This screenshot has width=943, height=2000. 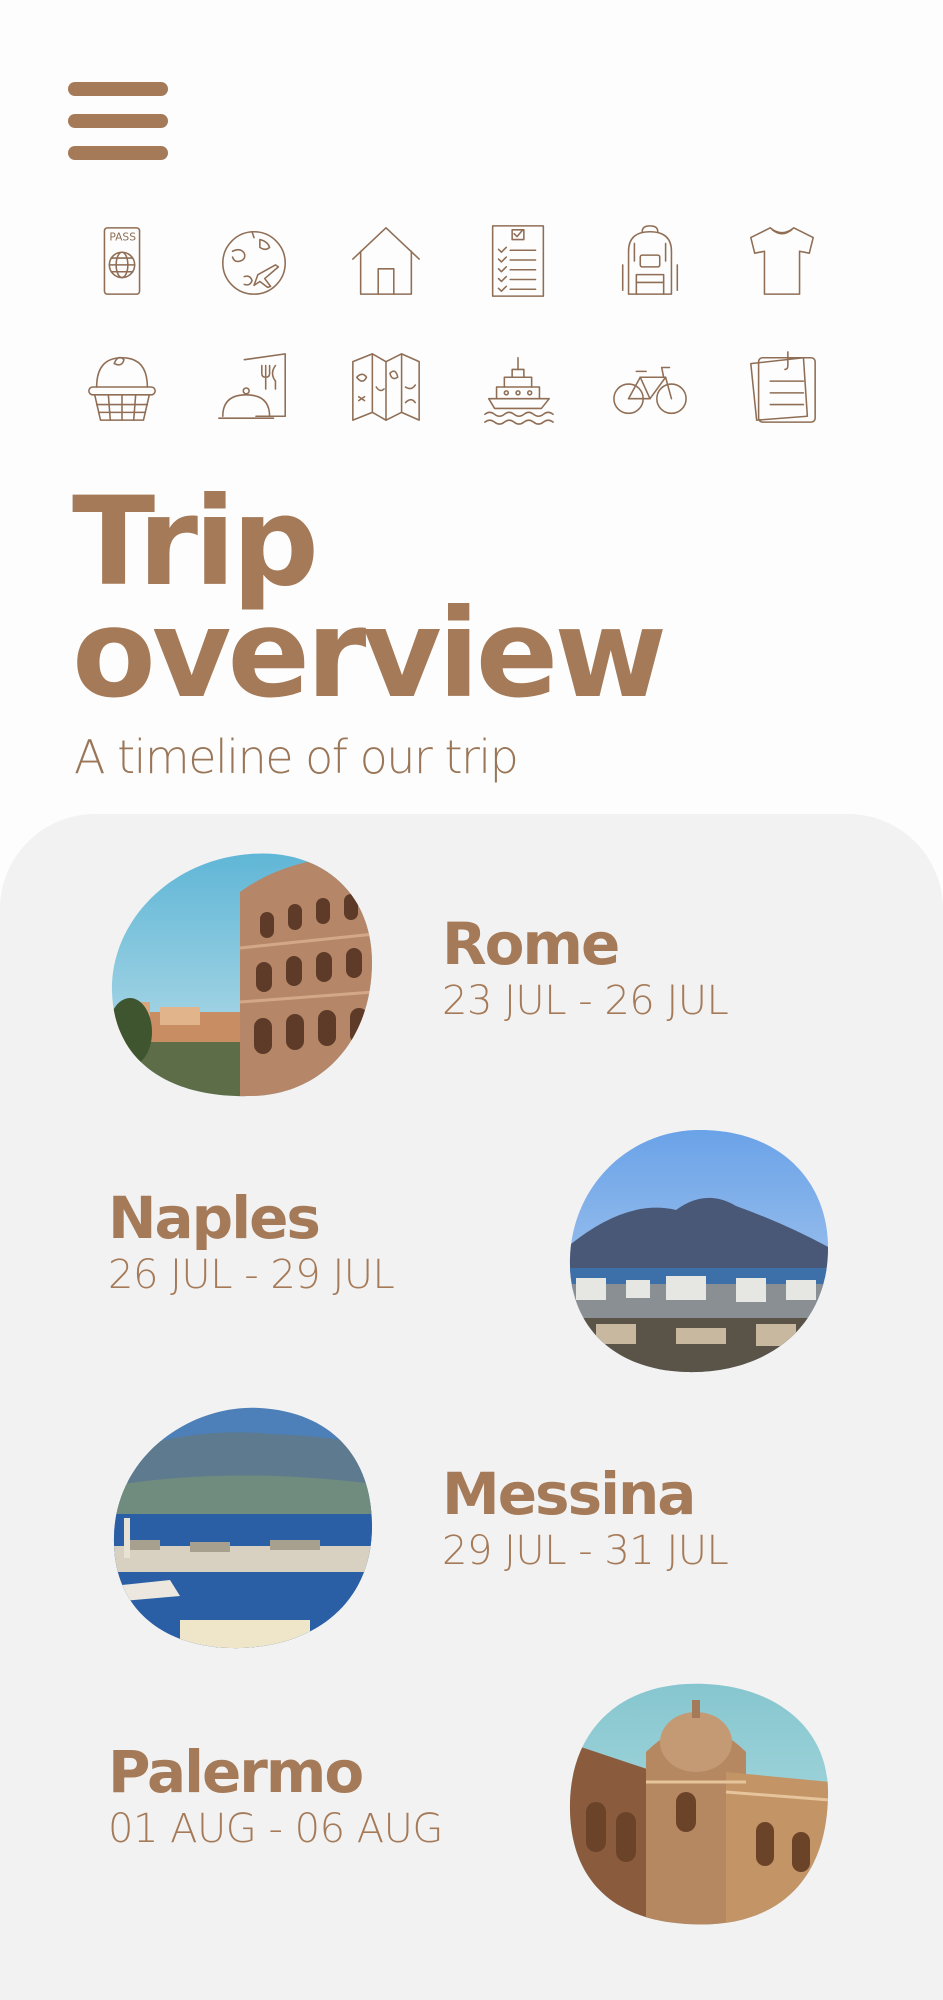 I want to click on svg-text: PASS, so click(x=122, y=237).